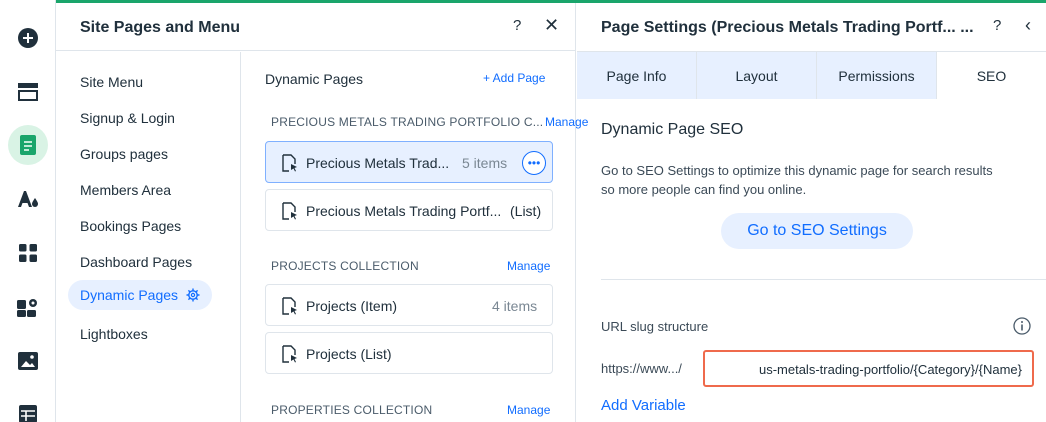  Describe the element at coordinates (823, 279) in the screenshot. I see `section-divider` at that location.